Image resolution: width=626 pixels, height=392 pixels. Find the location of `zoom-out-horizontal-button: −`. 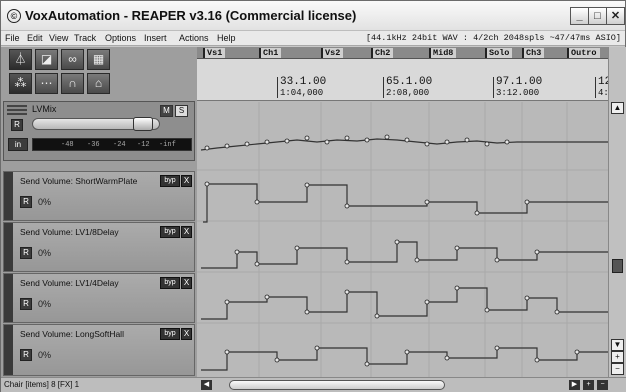

zoom-out-horizontal-button: − is located at coordinates (602, 385).